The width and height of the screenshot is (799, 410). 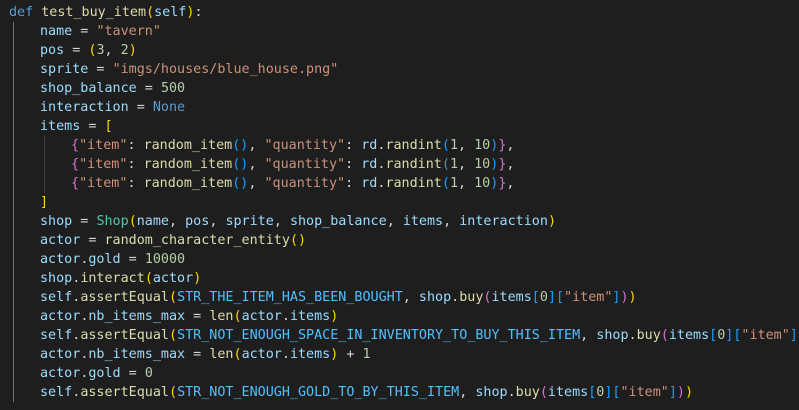 What do you see at coordinates (104, 259) in the screenshot?
I see `code-token: gold` at bounding box center [104, 259].